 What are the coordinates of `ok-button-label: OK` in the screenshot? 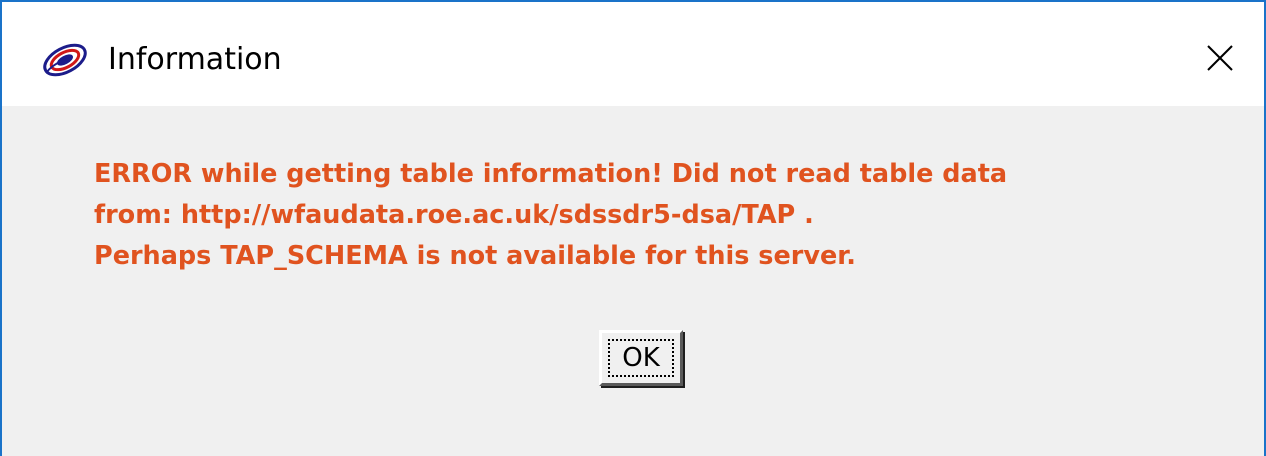 It's located at (641, 358).